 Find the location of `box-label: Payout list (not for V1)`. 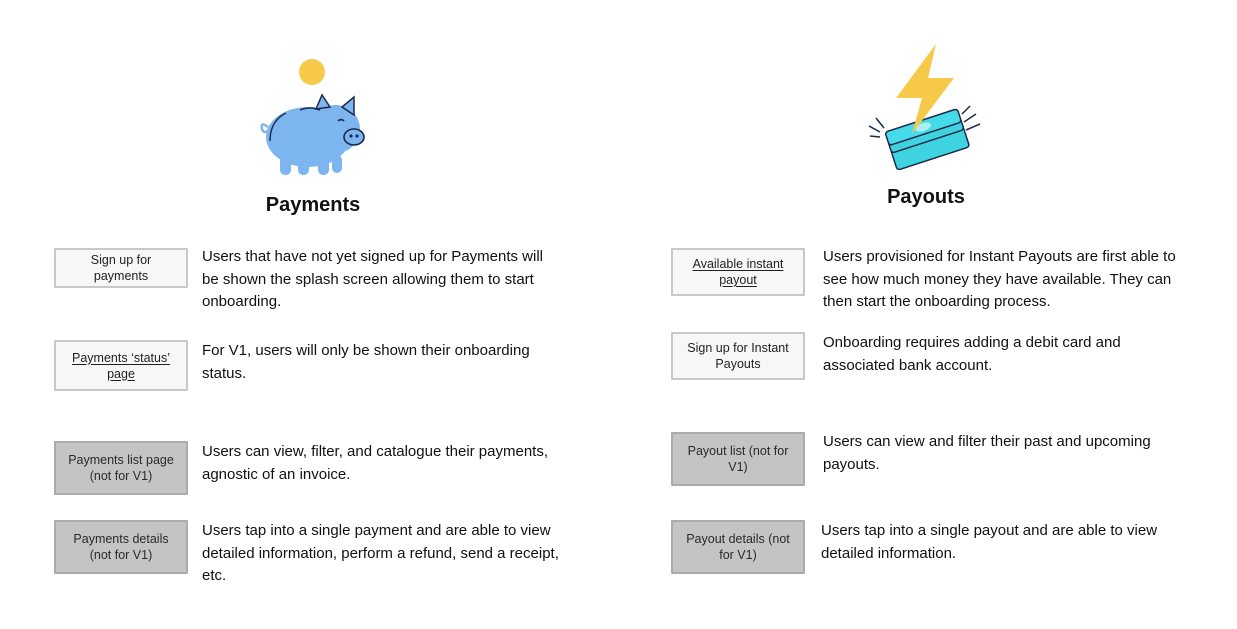

box-label: Payout list (not for V1) is located at coordinates (738, 459).